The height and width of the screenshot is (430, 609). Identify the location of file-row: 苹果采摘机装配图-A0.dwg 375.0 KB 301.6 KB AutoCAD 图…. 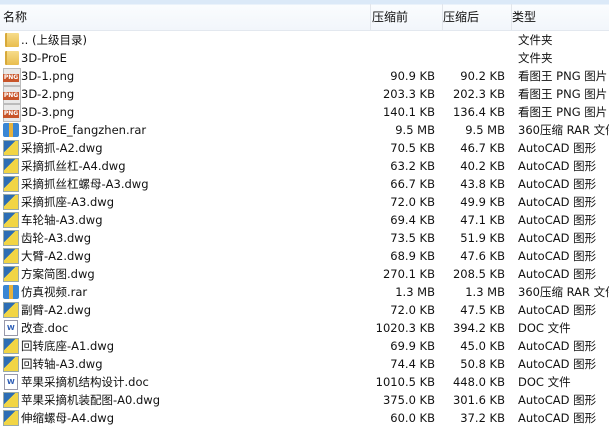
(304, 400).